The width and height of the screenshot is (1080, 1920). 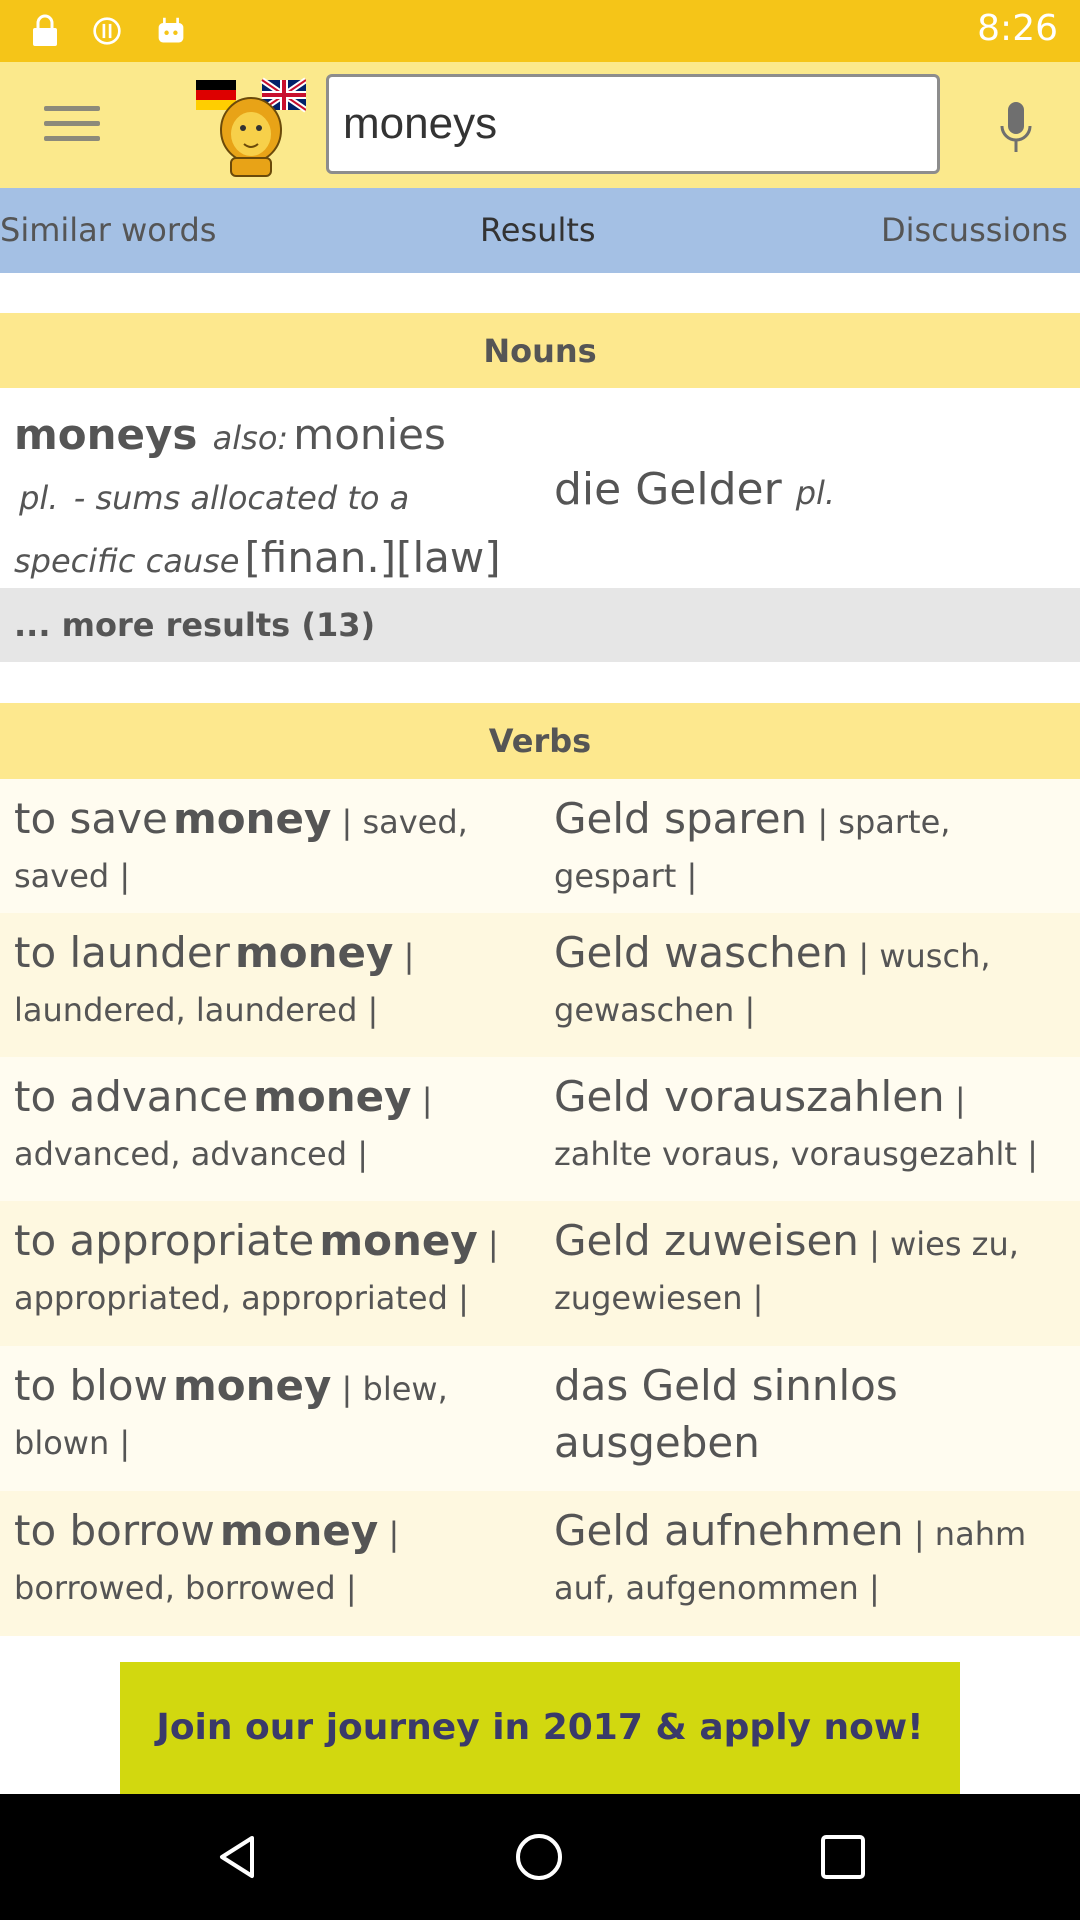 I want to click on navigation-bar, so click(x=540, y=1857).